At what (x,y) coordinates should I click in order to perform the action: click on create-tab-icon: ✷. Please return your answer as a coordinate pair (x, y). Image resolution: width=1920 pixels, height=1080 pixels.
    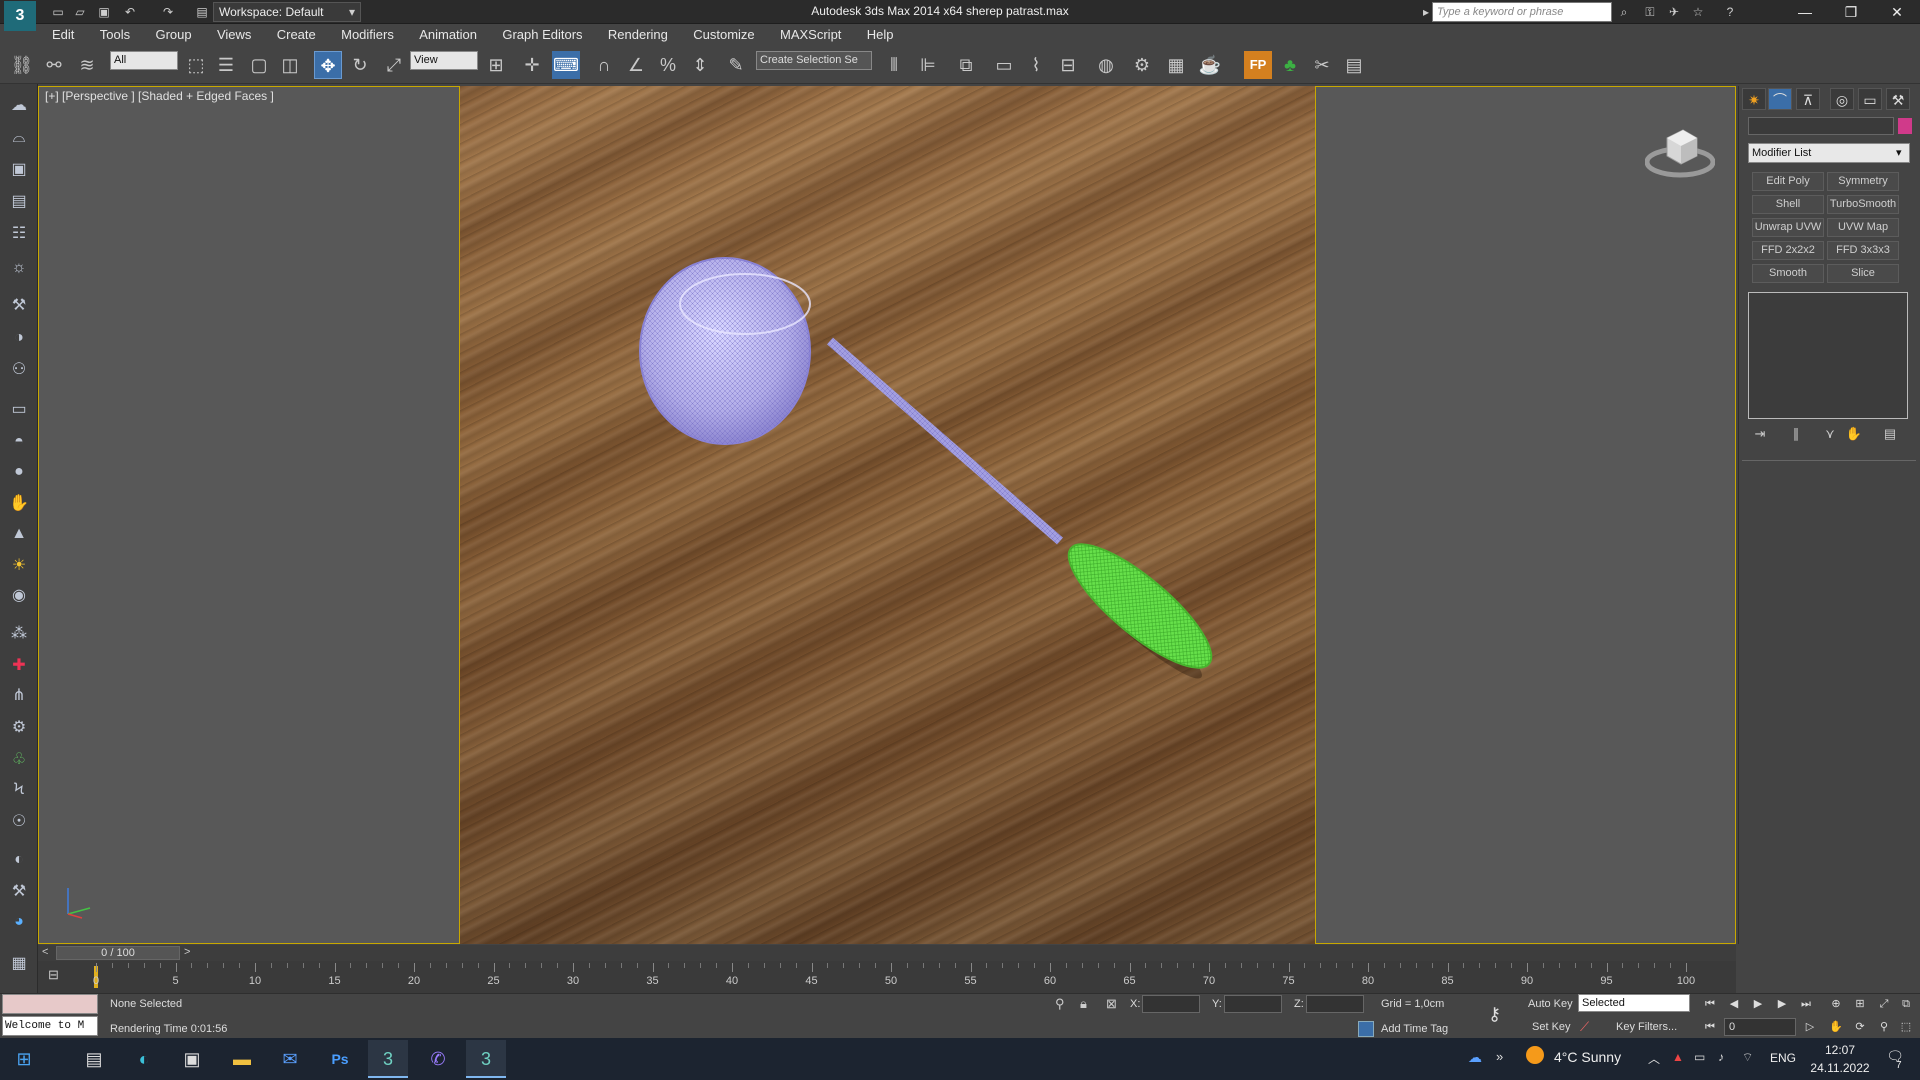
    Looking at the image, I should click on (1754, 99).